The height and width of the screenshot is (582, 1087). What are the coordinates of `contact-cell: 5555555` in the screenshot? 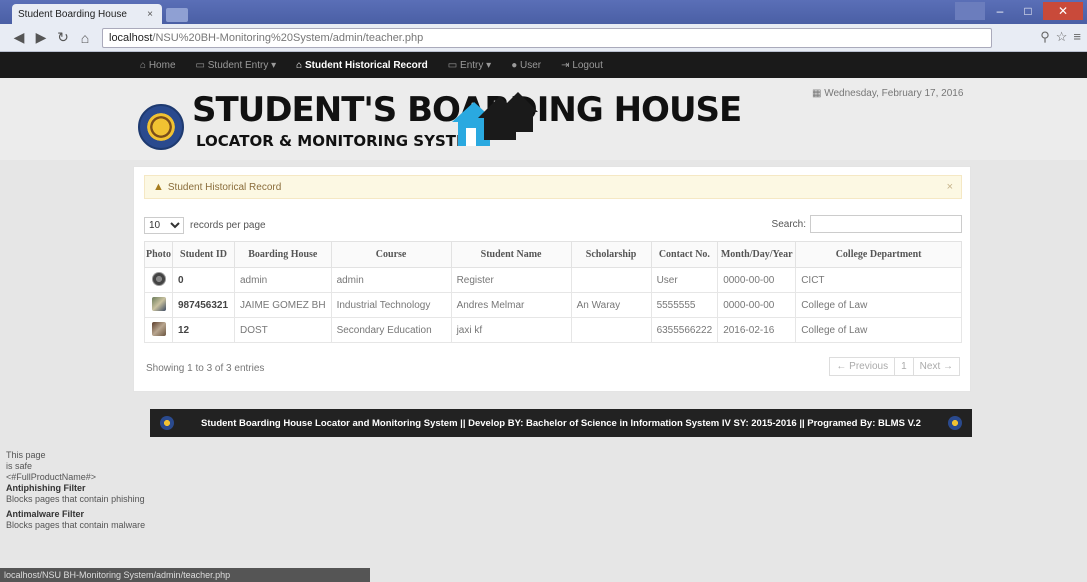 It's located at (684, 305).